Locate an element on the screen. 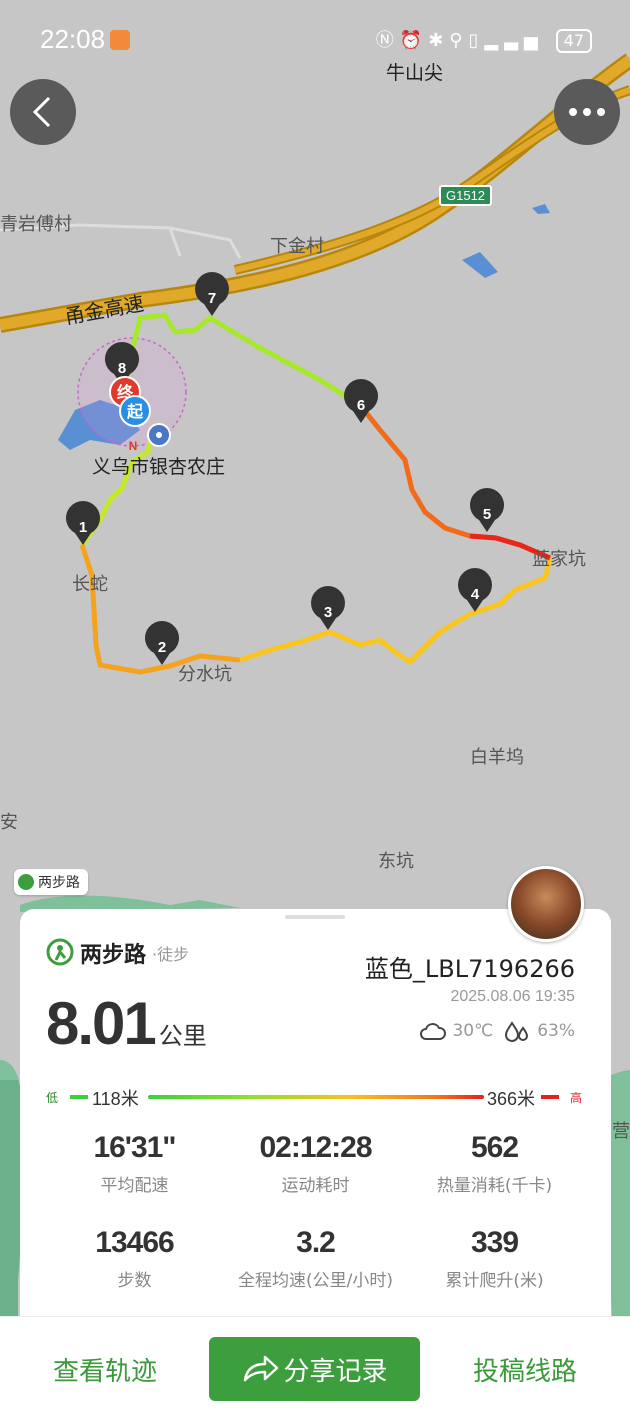 Image resolution: width=630 pixels, height=1423 pixels. stat-avg-speed: 3.2 全程均速(公里/小时) is located at coordinates (315, 1258).